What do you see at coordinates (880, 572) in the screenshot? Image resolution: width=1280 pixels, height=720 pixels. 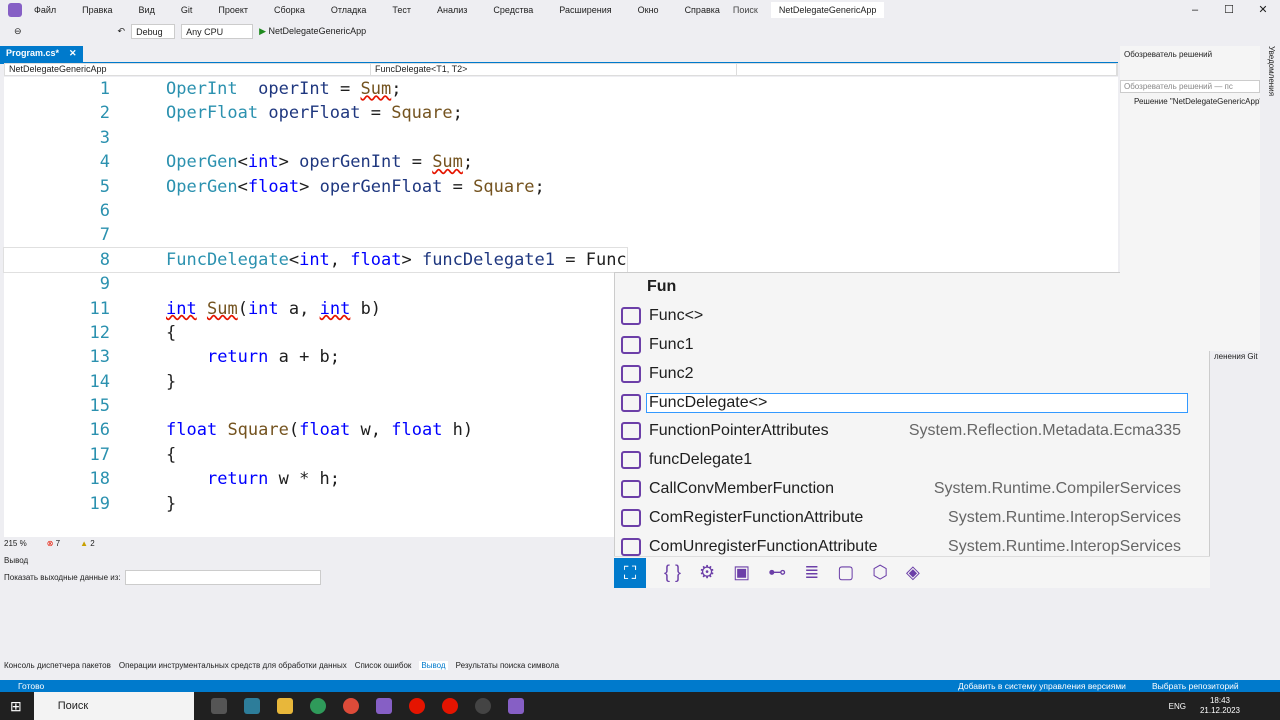 I see `module-filter-icon: ⬡` at bounding box center [880, 572].